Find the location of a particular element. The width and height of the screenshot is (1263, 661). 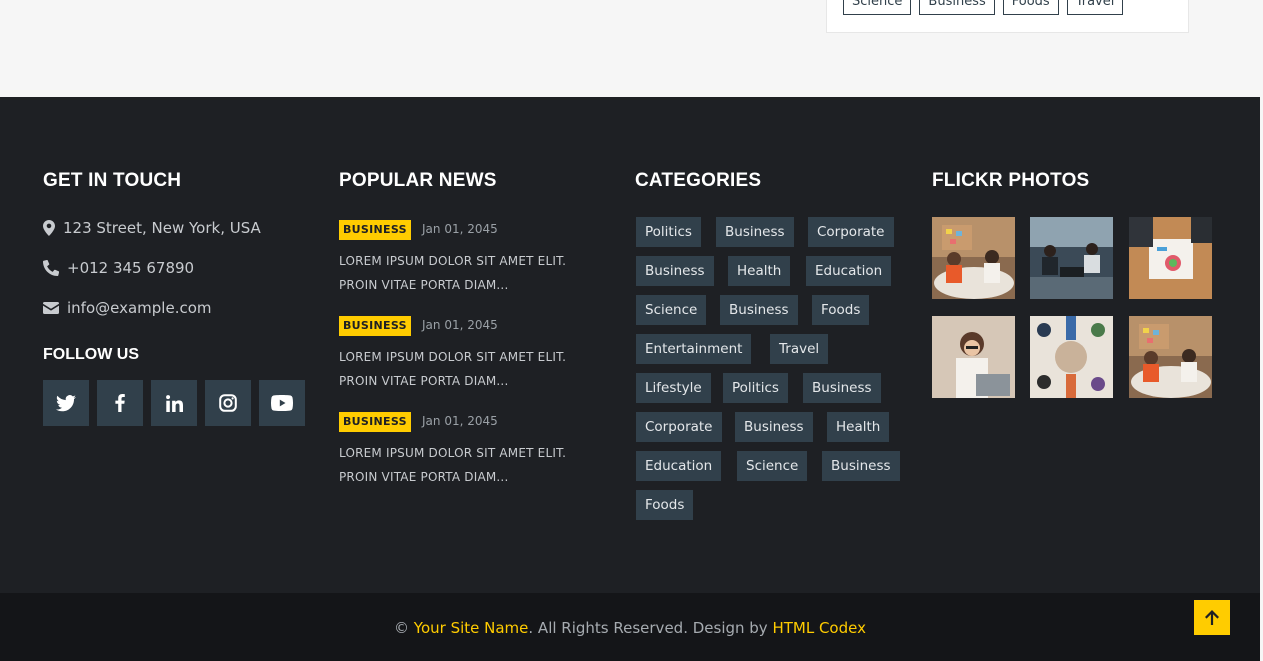

youtube-icon is located at coordinates (282, 403).